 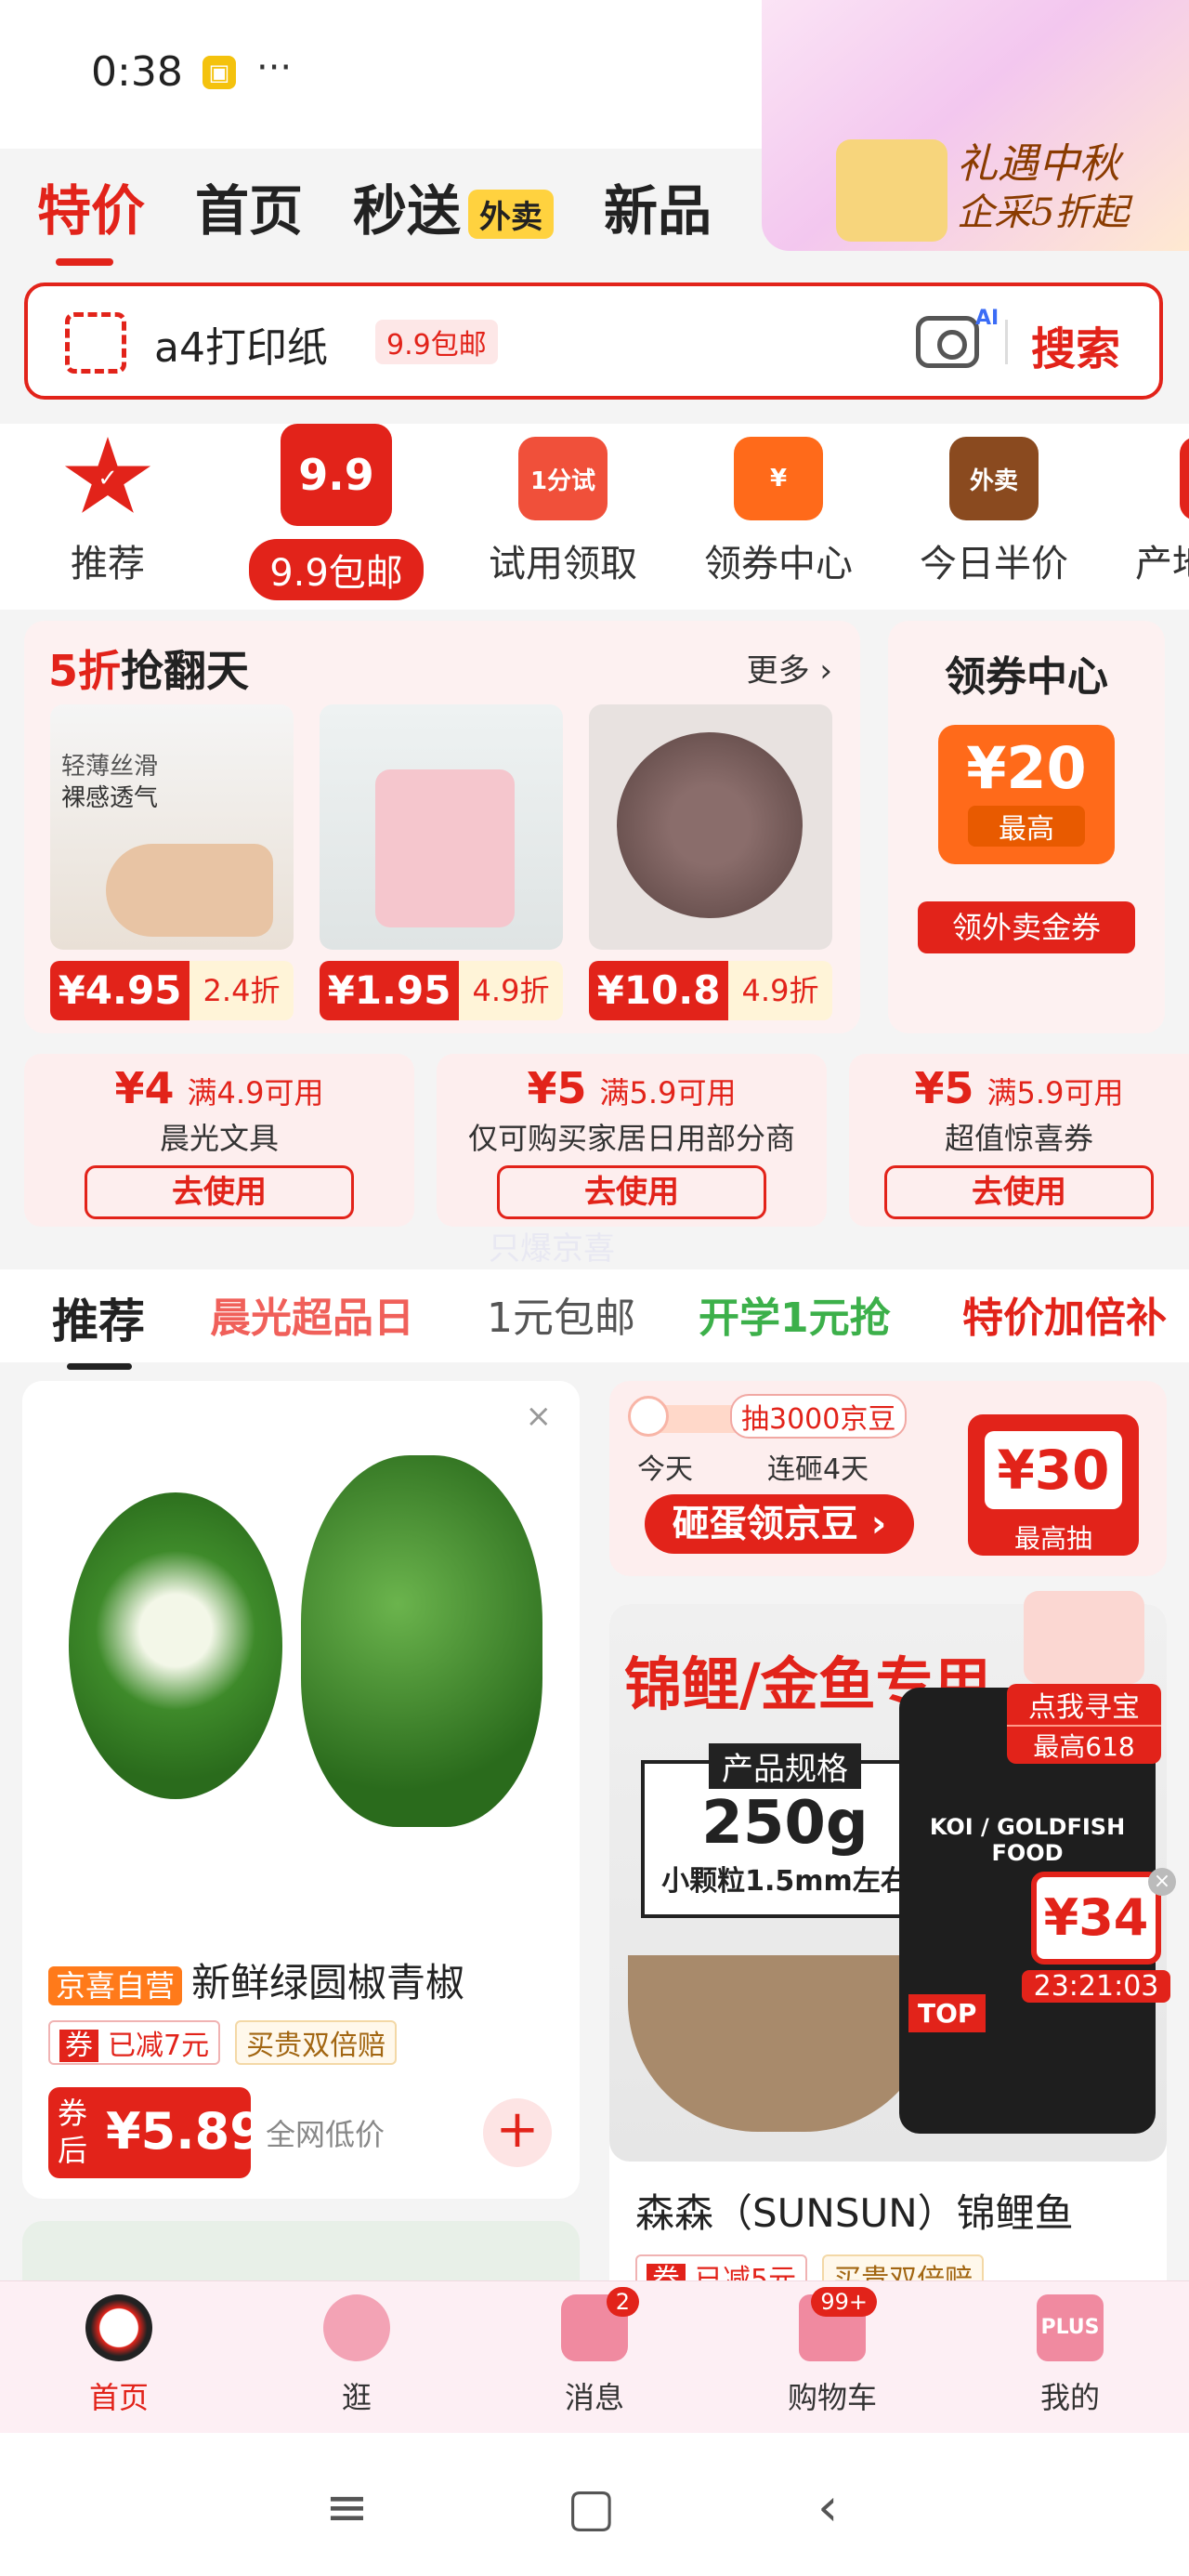 What do you see at coordinates (1053, 1485) in the screenshot?
I see `reward-ticket: ¥30 最高抽` at bounding box center [1053, 1485].